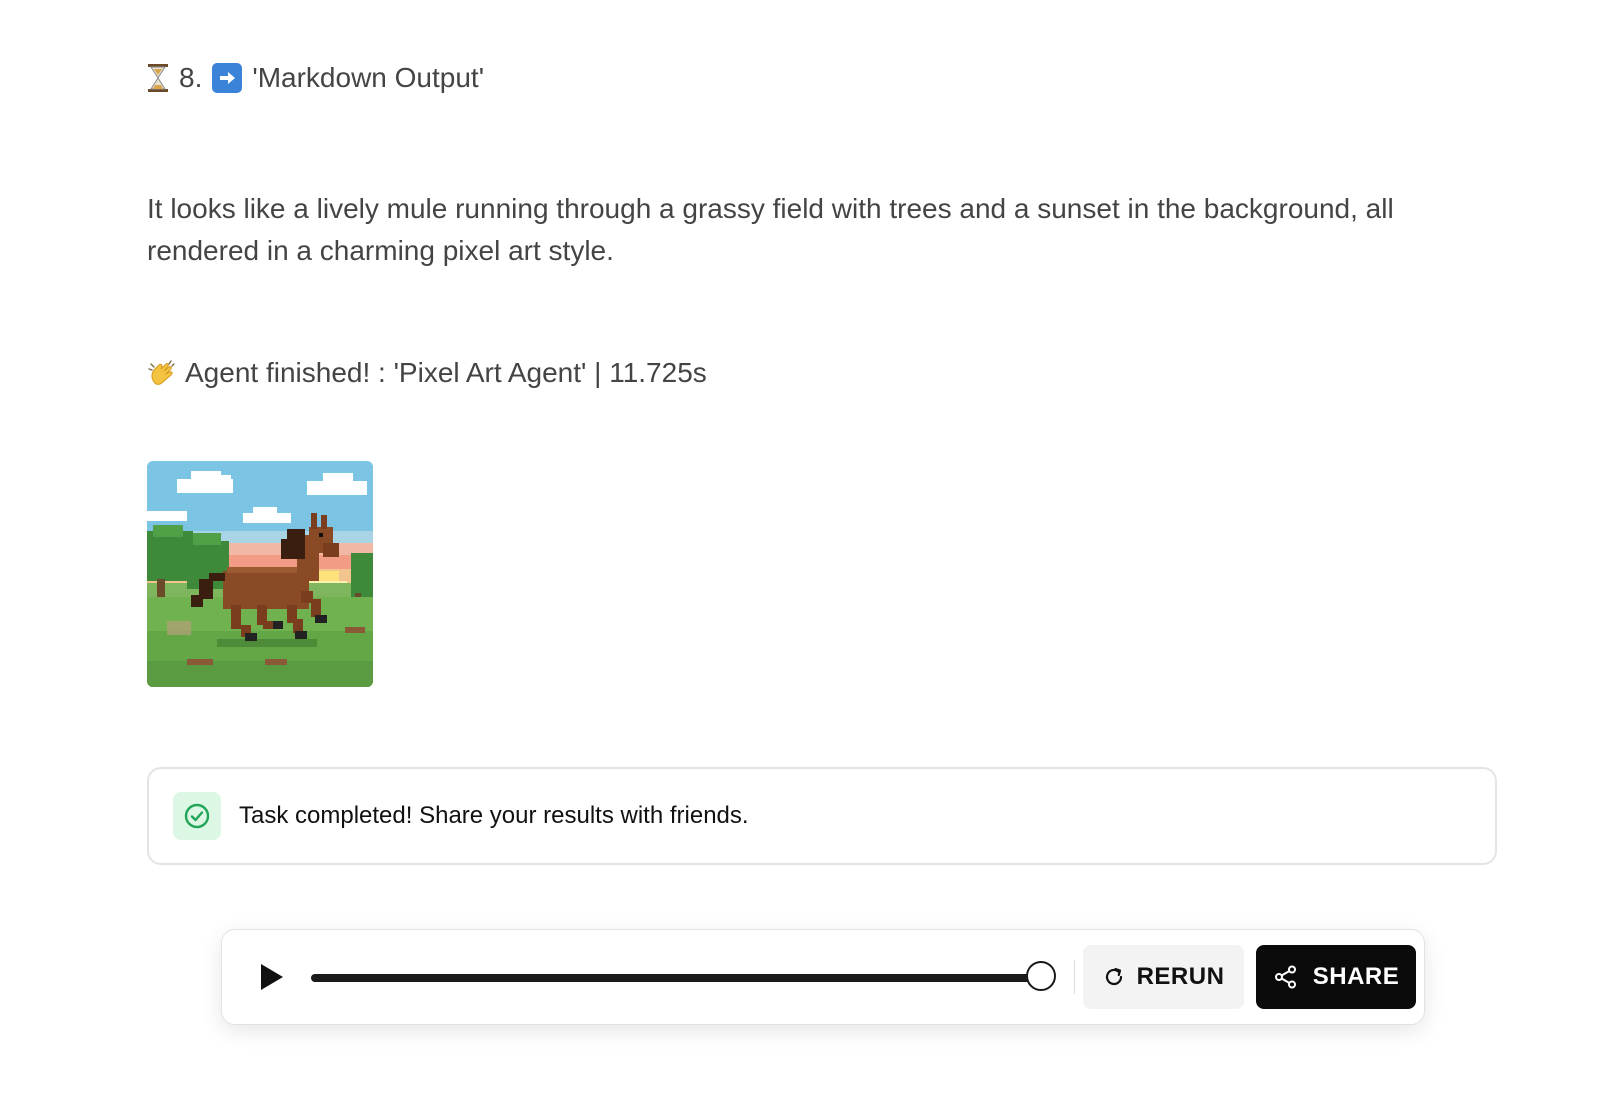 This screenshot has height=1094, width=1624. I want to click on rerun-button: RERUN, so click(1163, 977).